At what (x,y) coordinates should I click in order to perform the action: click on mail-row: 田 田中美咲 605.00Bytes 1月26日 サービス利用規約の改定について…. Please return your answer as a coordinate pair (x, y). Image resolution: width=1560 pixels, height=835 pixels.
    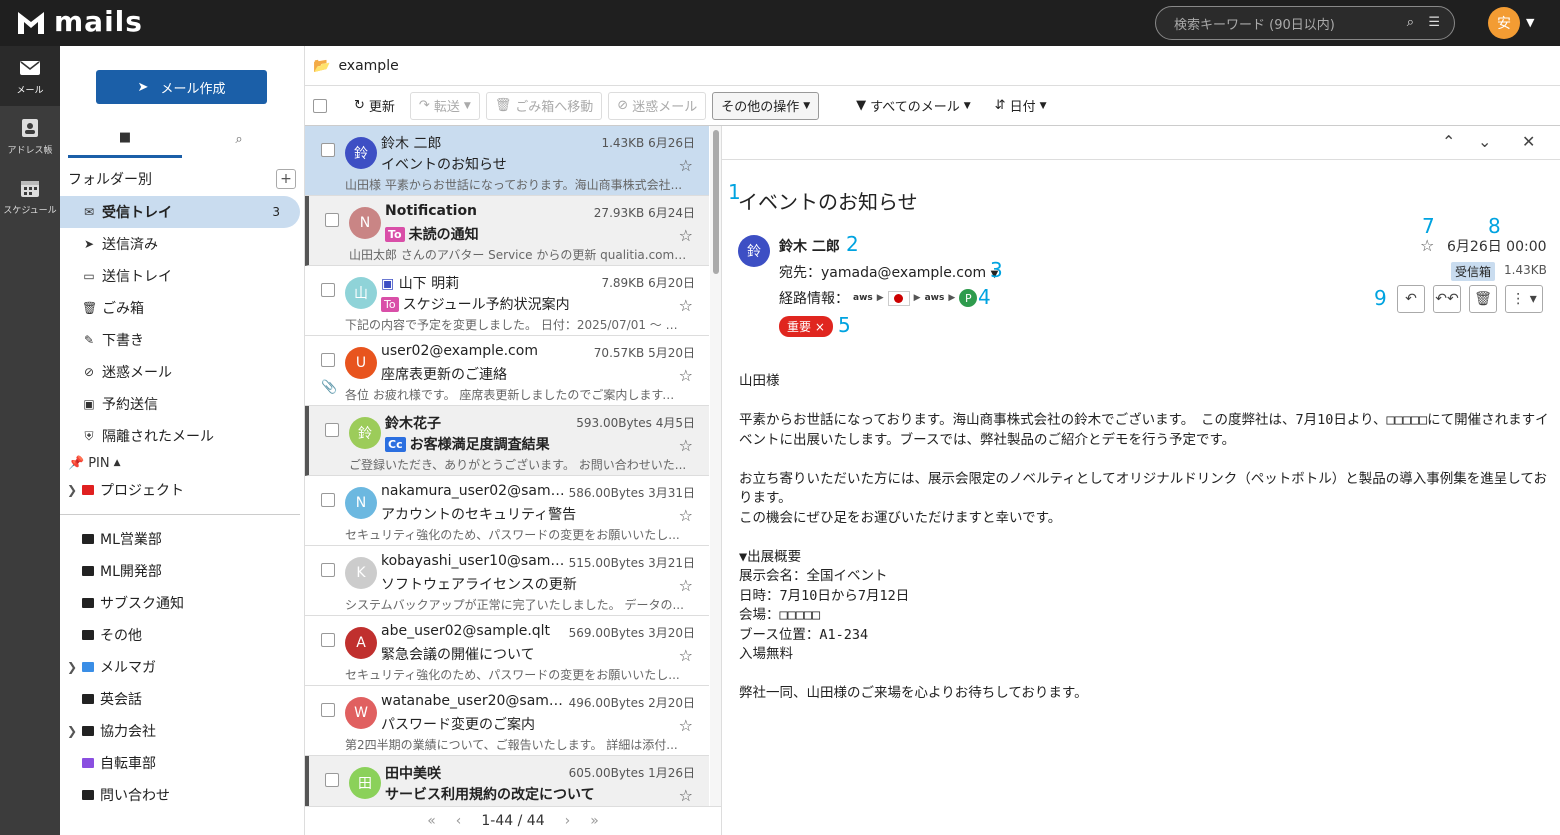
    Looking at the image, I should click on (507, 781).